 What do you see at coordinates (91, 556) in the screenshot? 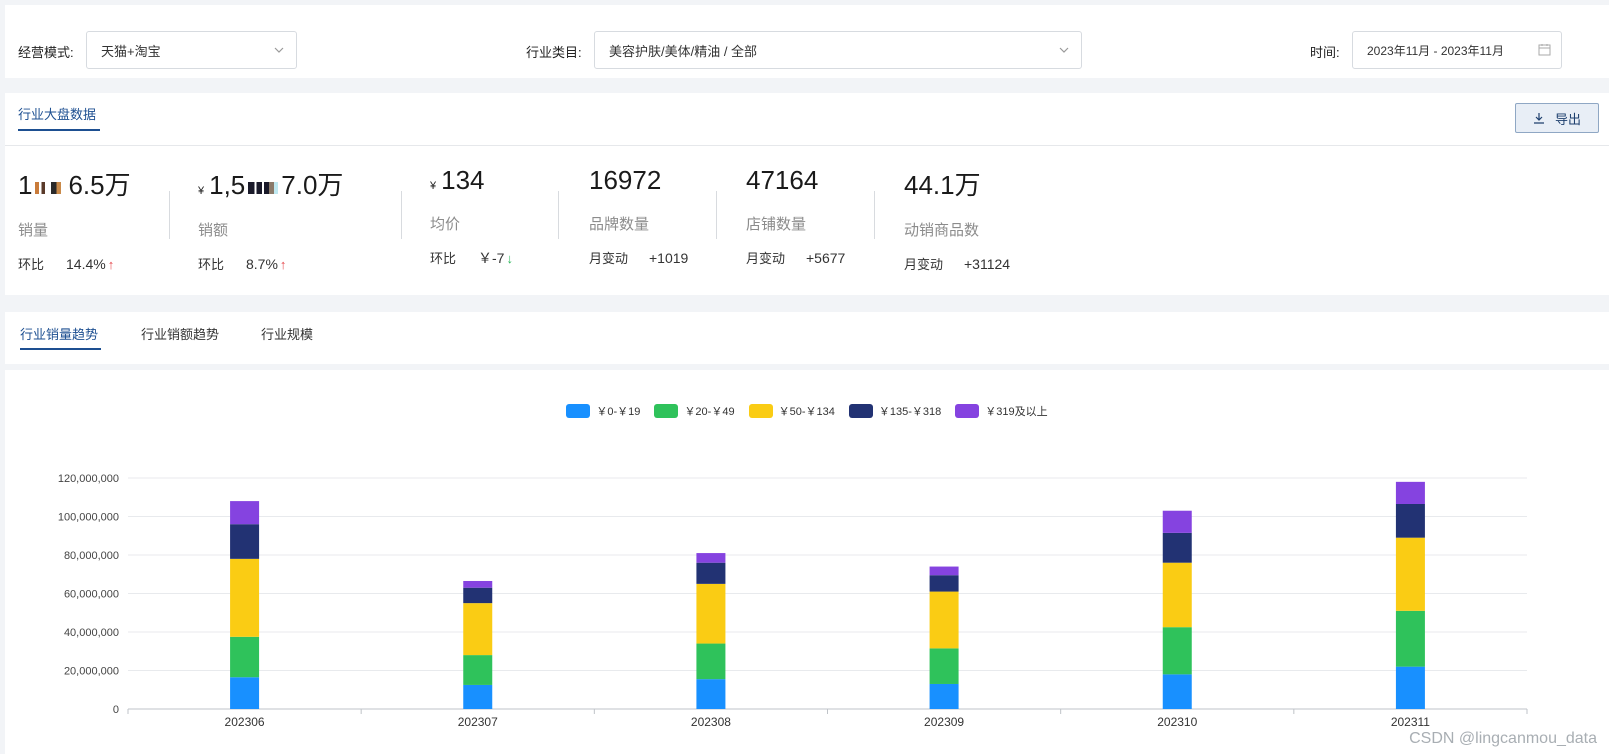
I see `y-tick-label: 80,000,000` at bounding box center [91, 556].